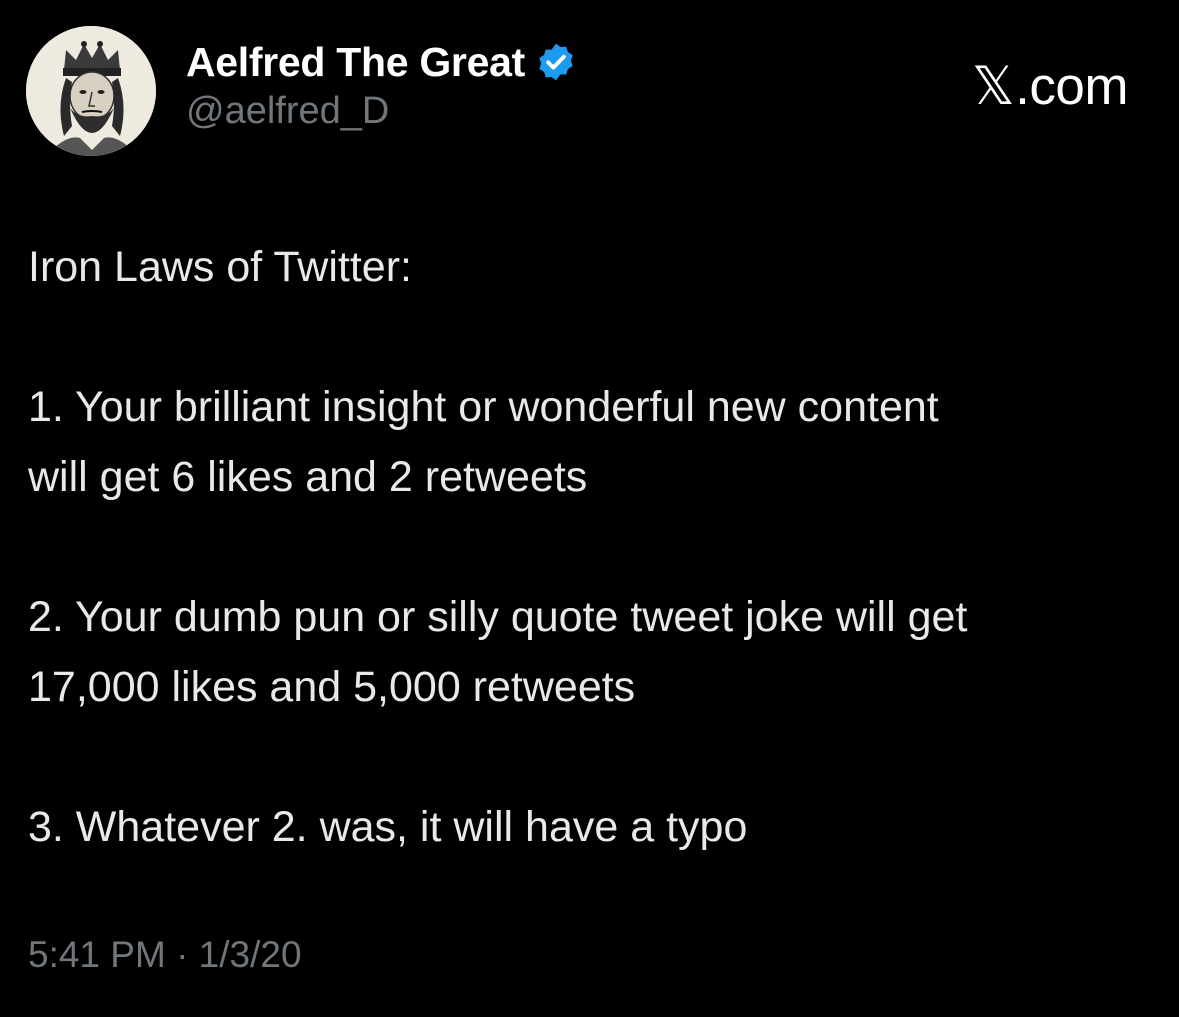 The height and width of the screenshot is (1017, 1179). Describe the element at coordinates (993, 86) in the screenshot. I see `x-logo-icon: 𝕏` at that location.